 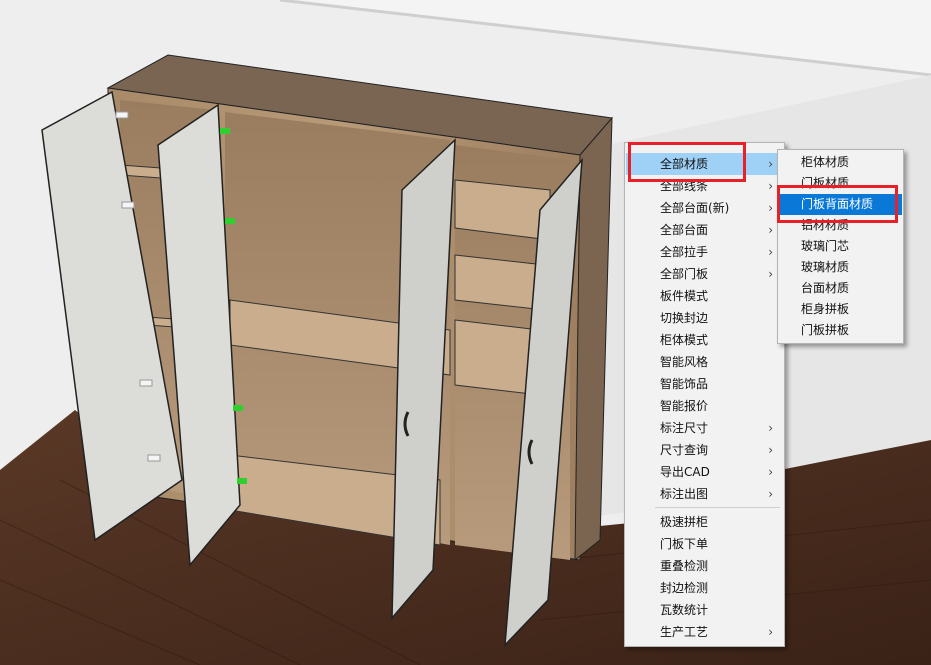 I want to click on submenu-item-label: 铝材材质, so click(x=825, y=225).